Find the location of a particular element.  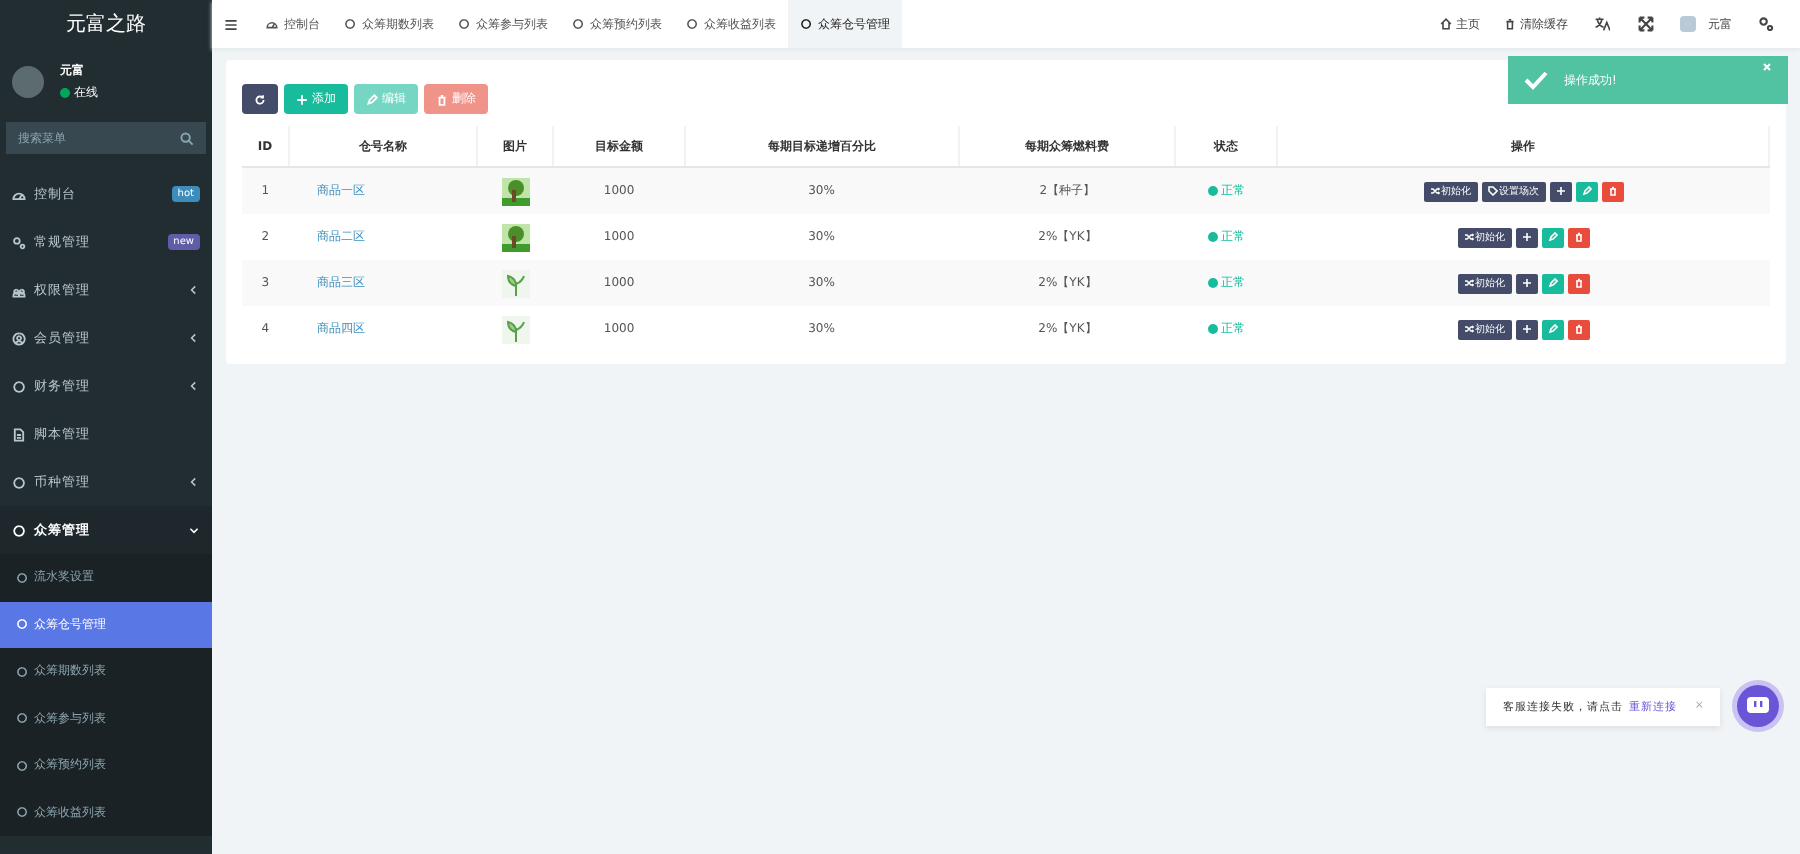

translate-icon is located at coordinates (1602, 24).